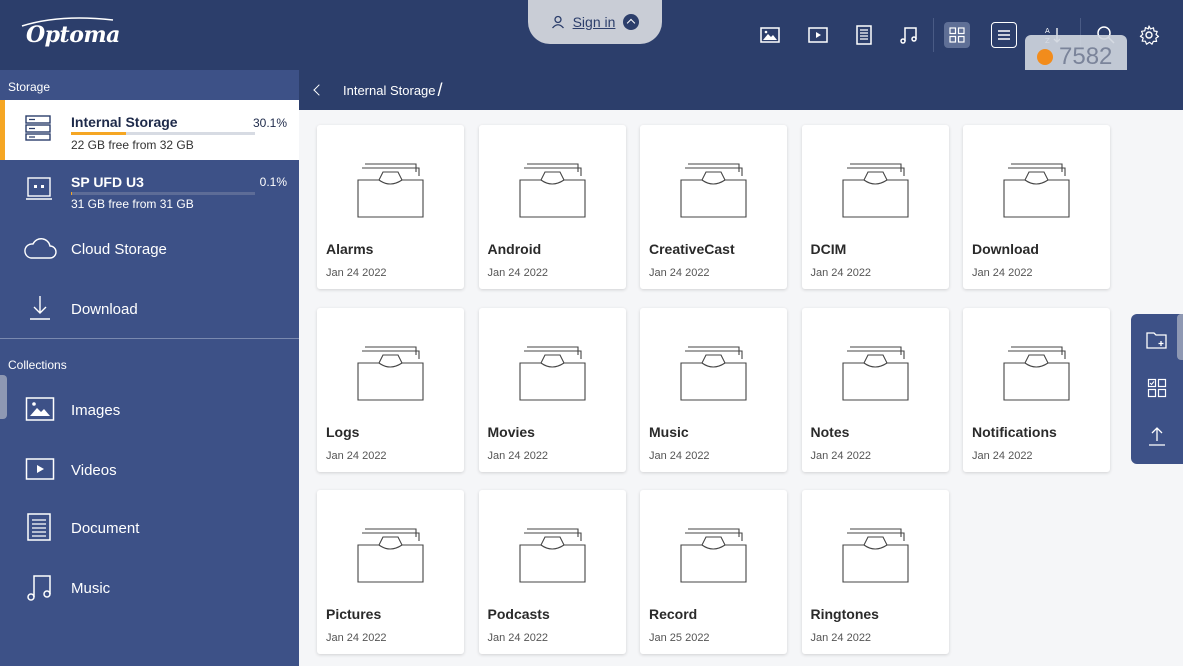 The height and width of the screenshot is (666, 1183). I want to click on folder-card: Podcasts Jan 24 2022, so click(552, 572).